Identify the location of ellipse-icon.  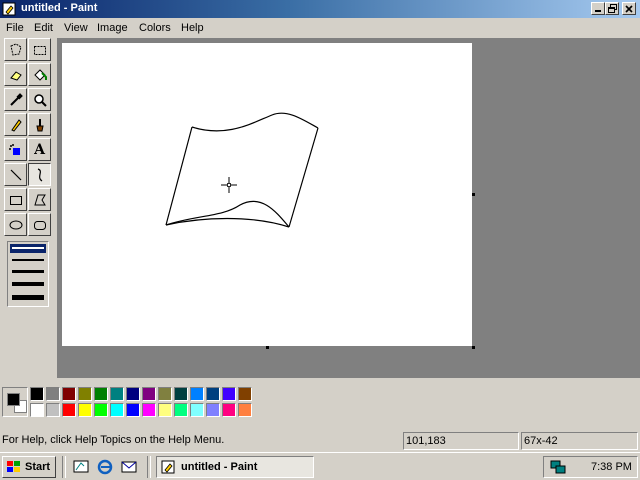
(15, 224).